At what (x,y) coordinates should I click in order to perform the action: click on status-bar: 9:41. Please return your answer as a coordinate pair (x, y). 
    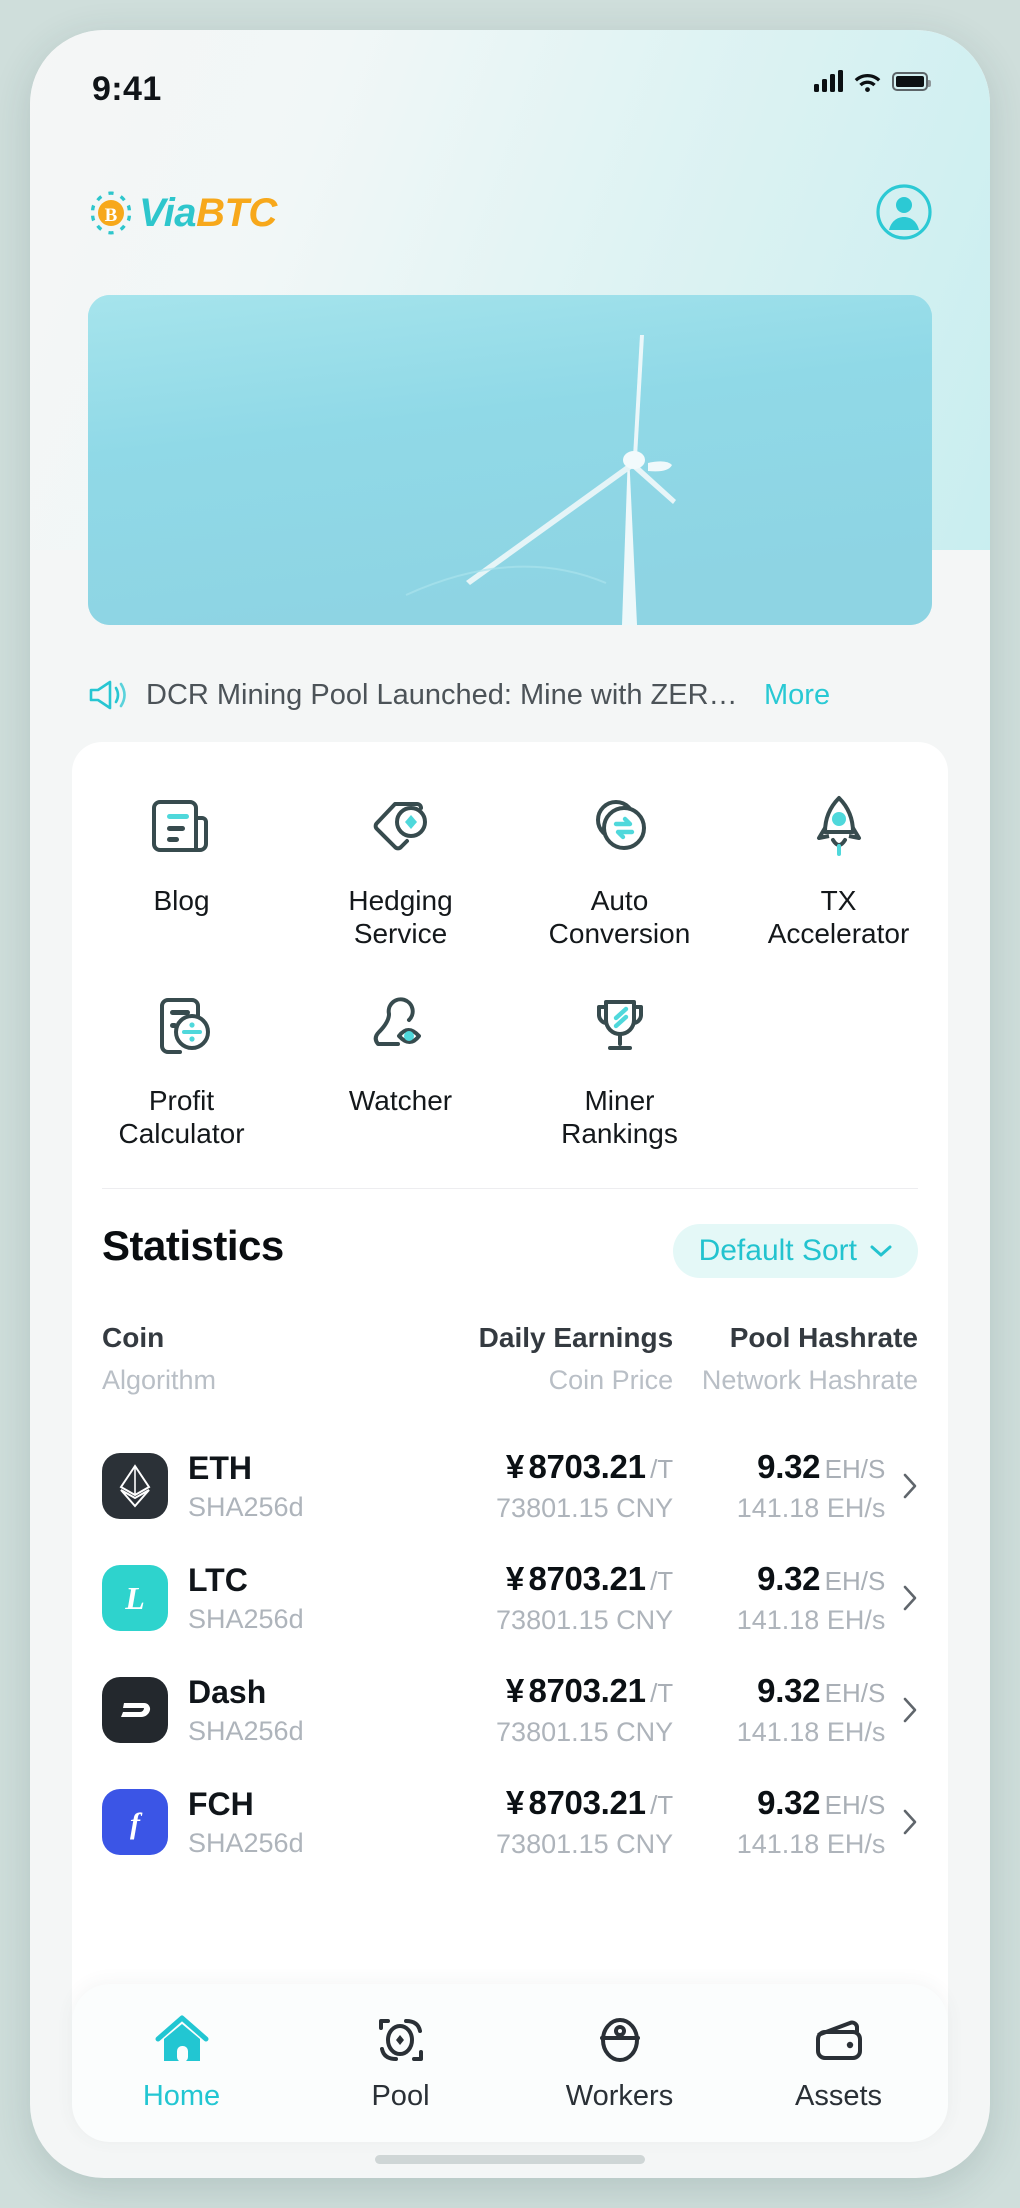
    Looking at the image, I should click on (510, 78).